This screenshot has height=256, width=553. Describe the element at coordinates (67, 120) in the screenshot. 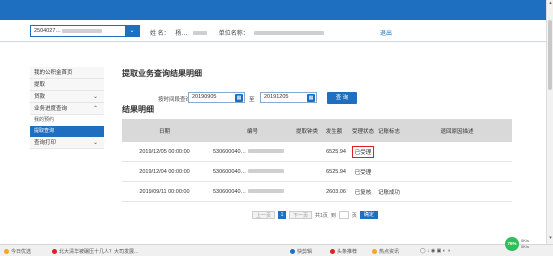

I see `sidebar-subitem-appointment: 我的预约` at that location.